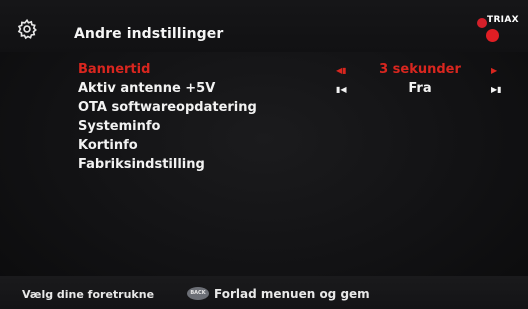  Describe the element at coordinates (494, 70) in the screenshot. I see `arrow-right-icon: ▶` at that location.